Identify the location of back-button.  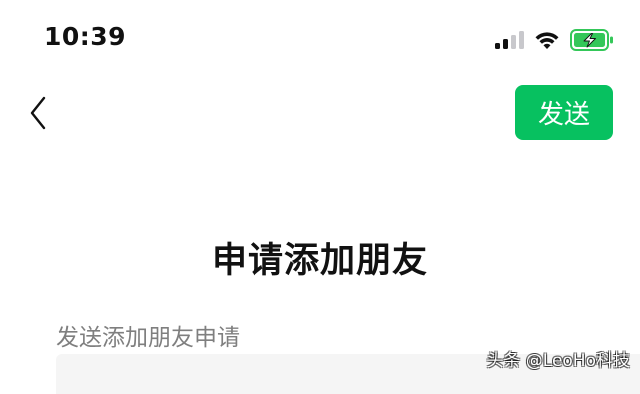
(38, 113).